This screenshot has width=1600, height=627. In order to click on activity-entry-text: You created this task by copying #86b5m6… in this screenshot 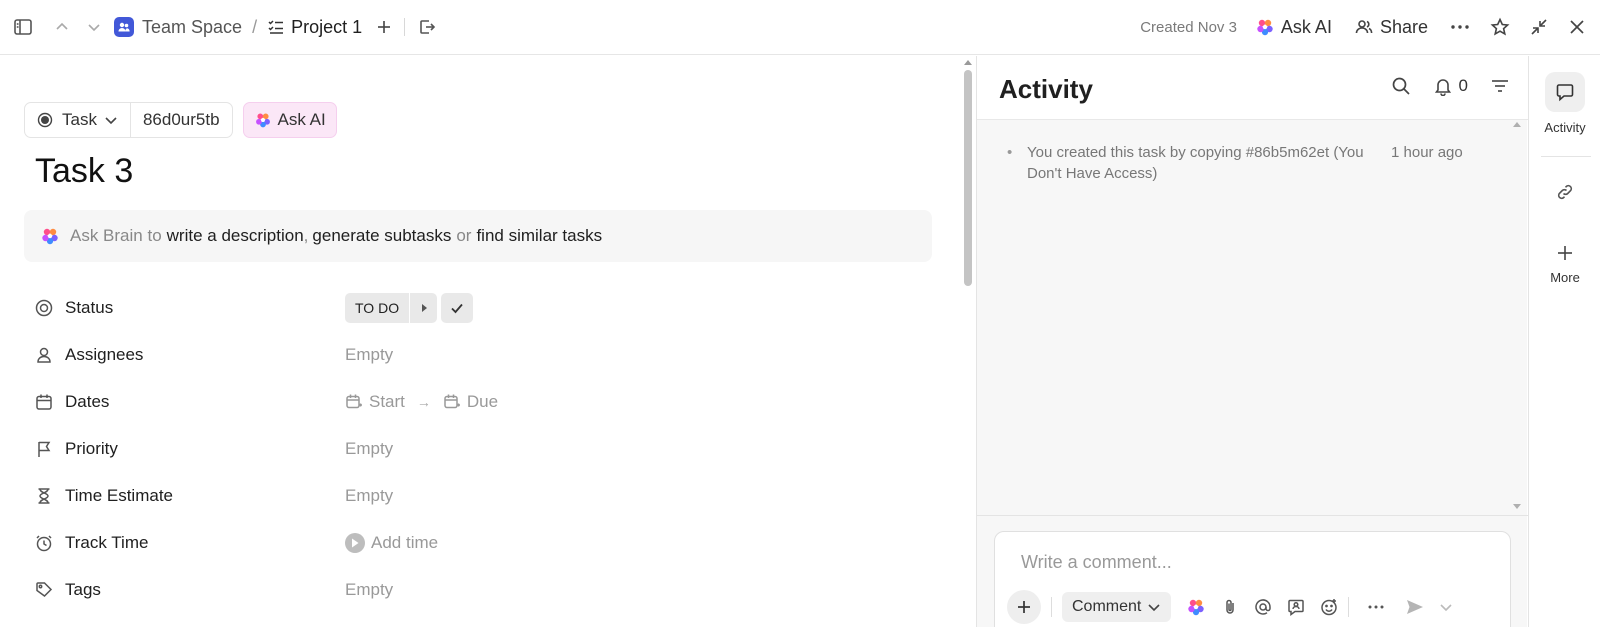, I will do `click(1195, 163)`.